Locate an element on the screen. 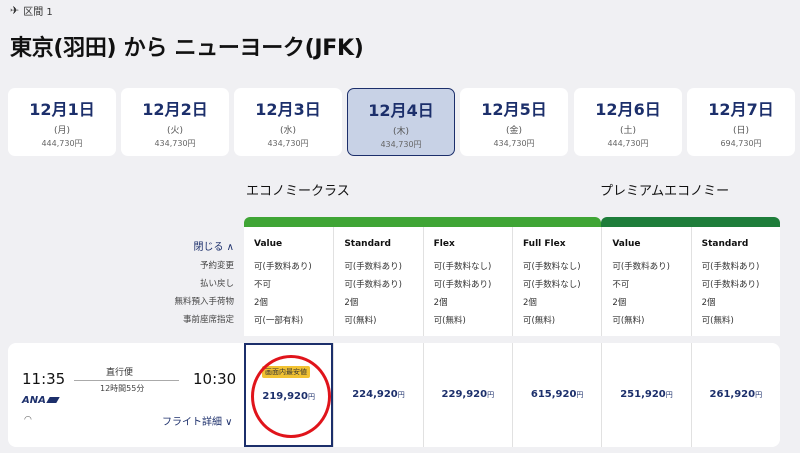  fare-price-cell: 261,920円 is located at coordinates (735, 395).